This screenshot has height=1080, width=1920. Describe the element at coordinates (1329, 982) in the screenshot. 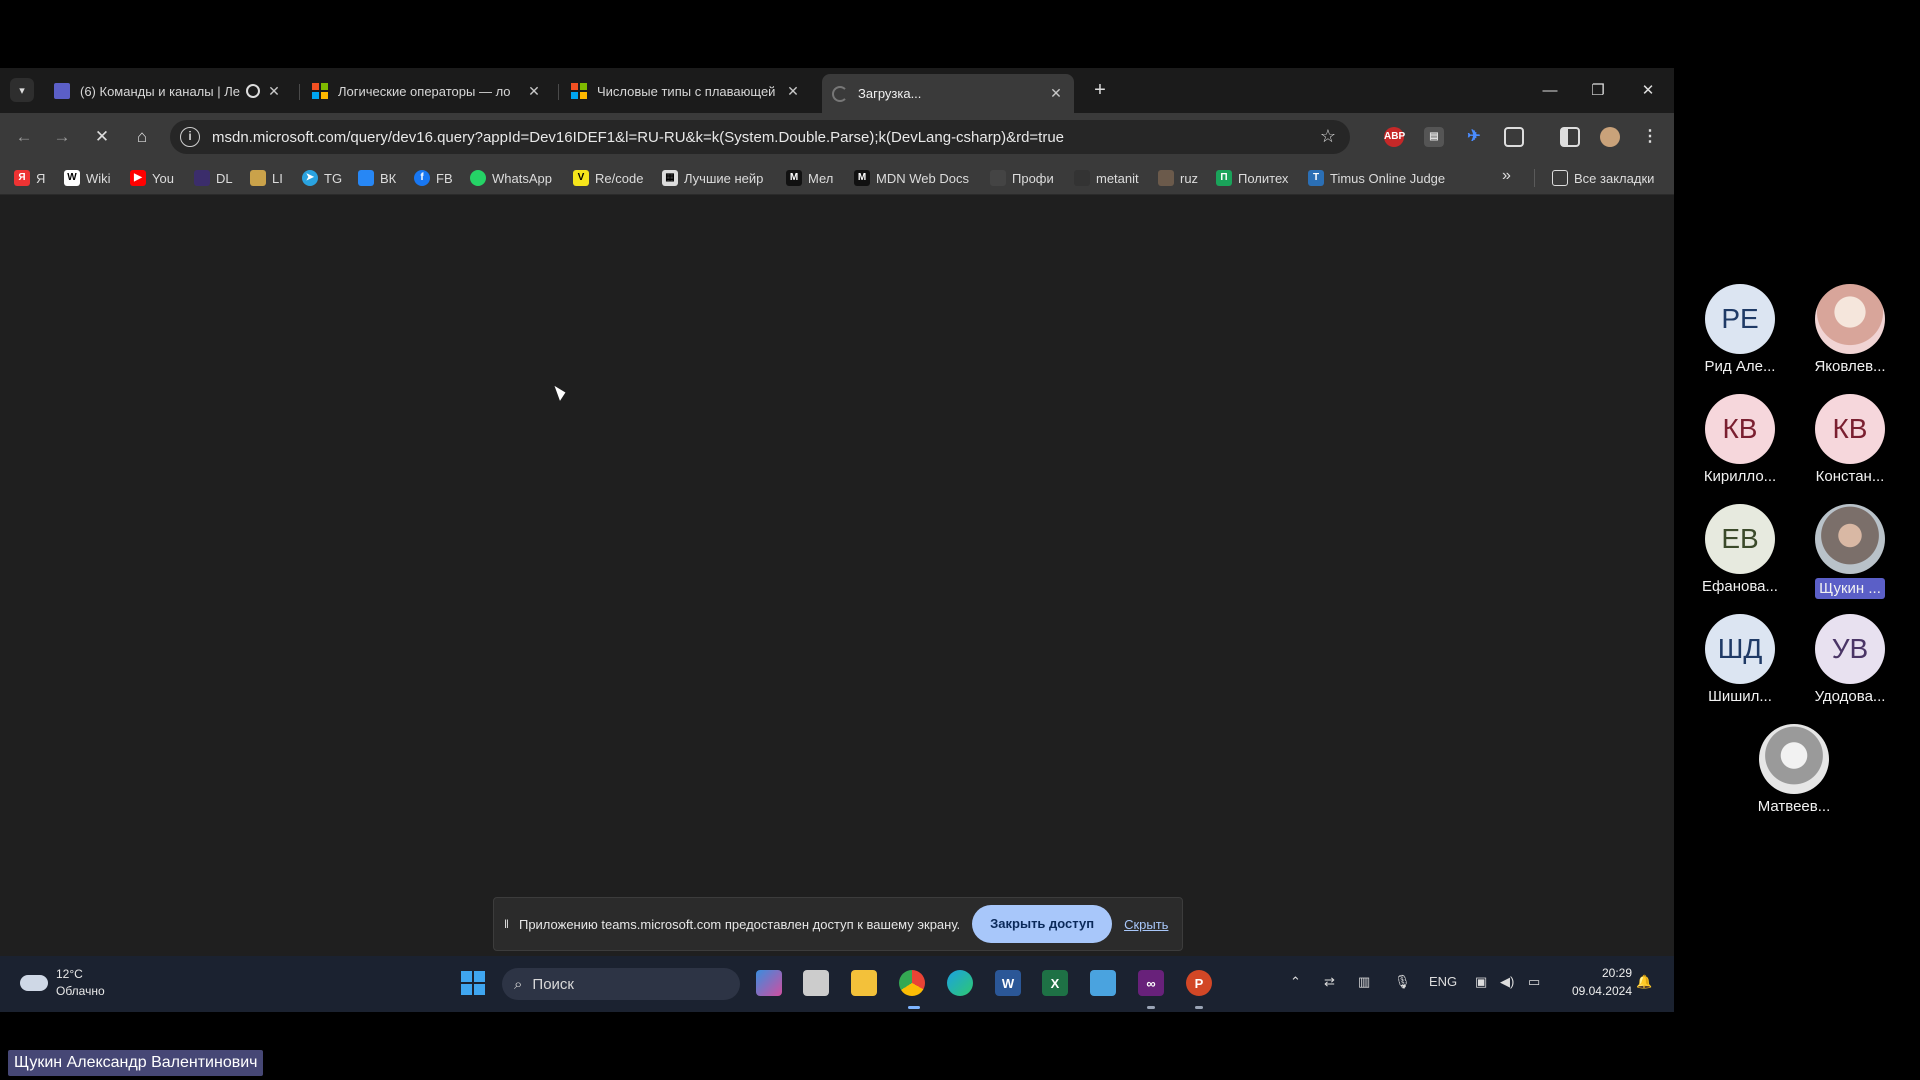

I see `tray-sync-icon: ⇄` at that location.